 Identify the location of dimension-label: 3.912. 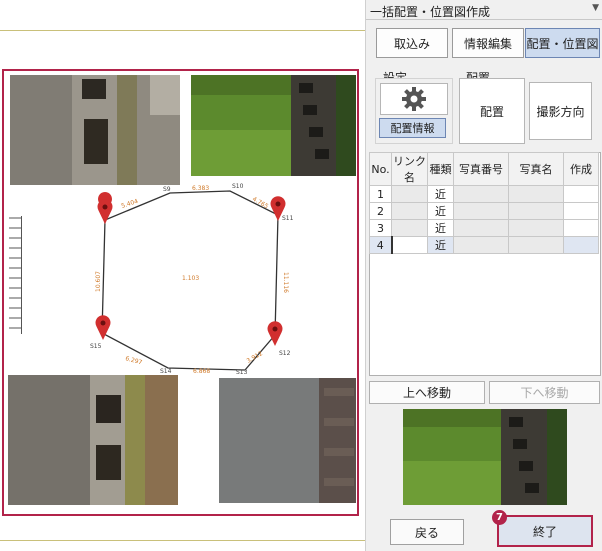
(255, 357).